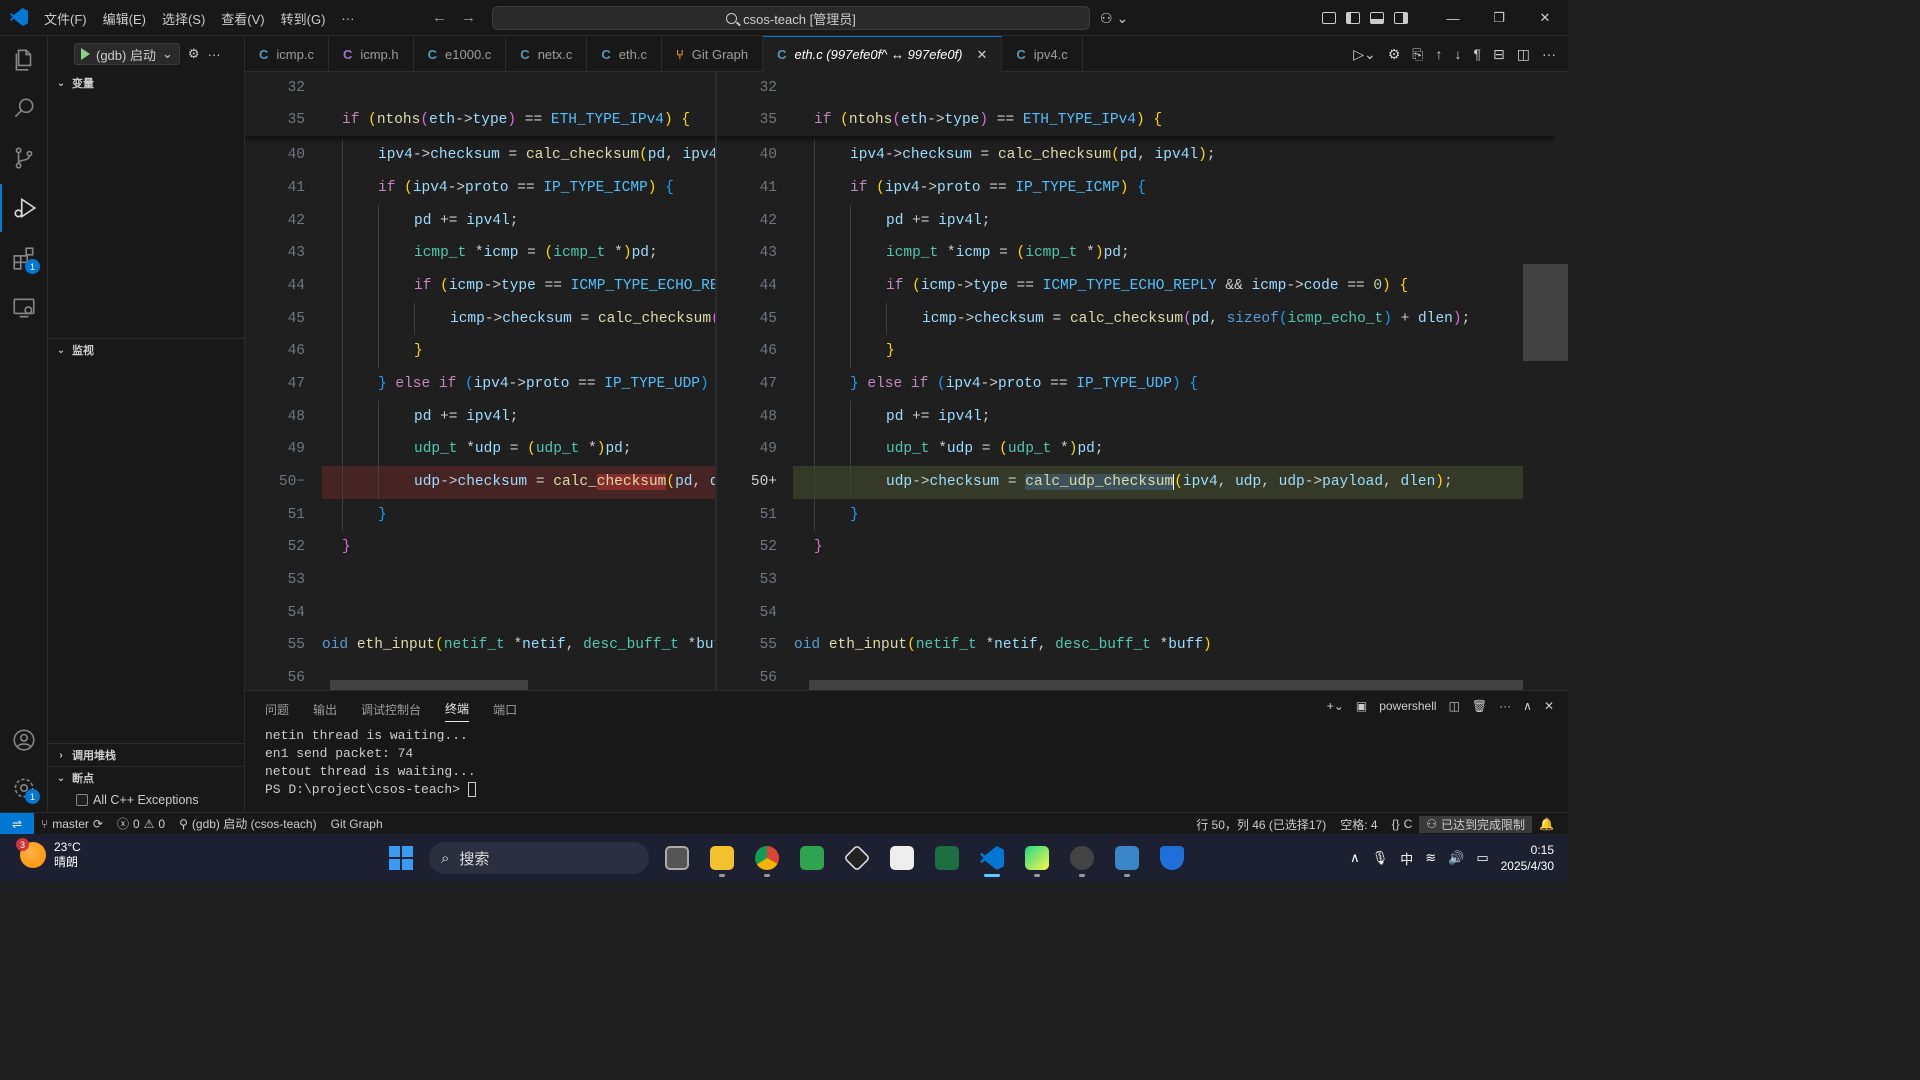 This screenshot has width=1920, height=1080. I want to click on tab-problems: 问题, so click(277, 709).